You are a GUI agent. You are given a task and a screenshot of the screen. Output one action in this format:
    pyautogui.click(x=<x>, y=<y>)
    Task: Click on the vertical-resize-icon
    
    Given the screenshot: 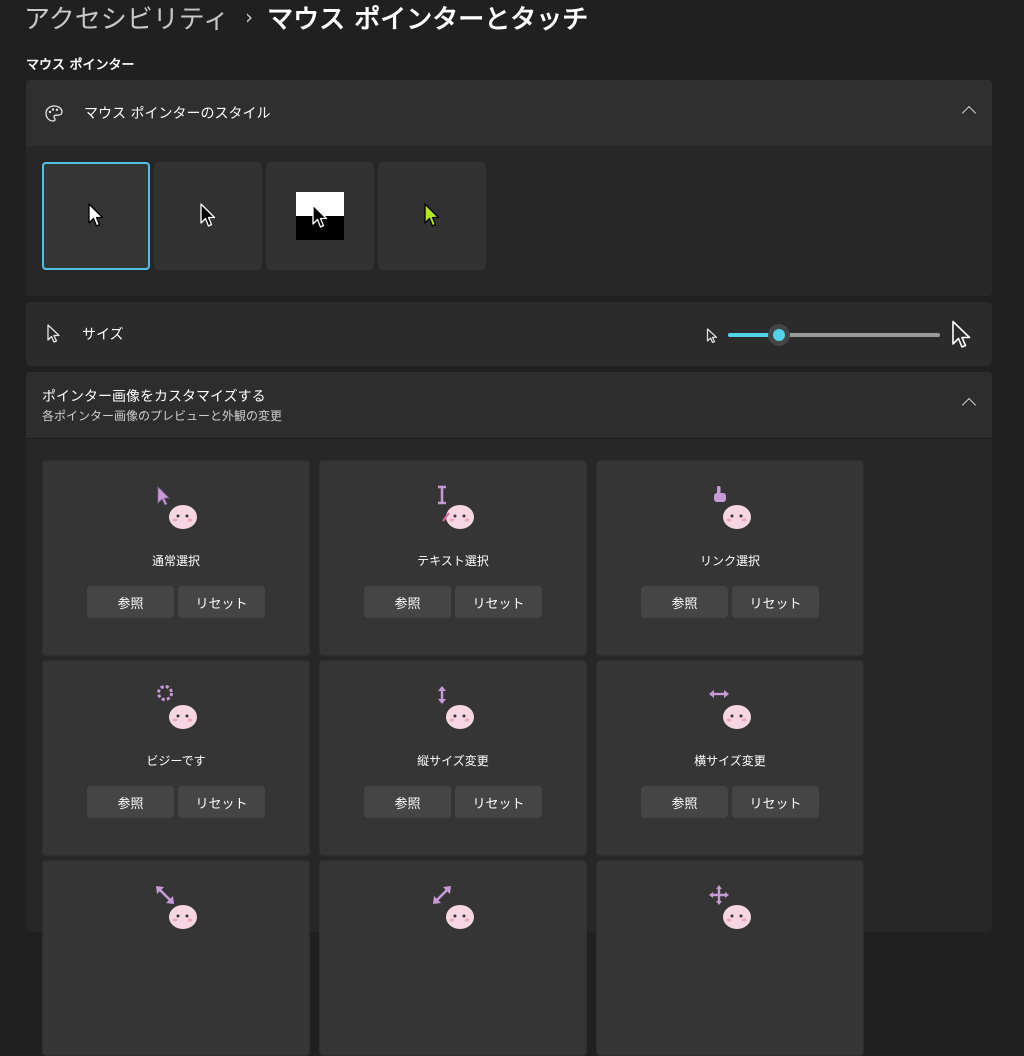 What is the action you would take?
    pyautogui.click(x=453, y=709)
    